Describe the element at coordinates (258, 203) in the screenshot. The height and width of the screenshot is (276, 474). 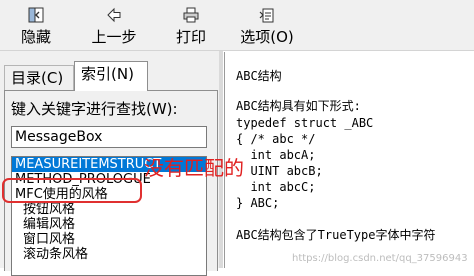
I see `help-text-line: } ABC;` at that location.